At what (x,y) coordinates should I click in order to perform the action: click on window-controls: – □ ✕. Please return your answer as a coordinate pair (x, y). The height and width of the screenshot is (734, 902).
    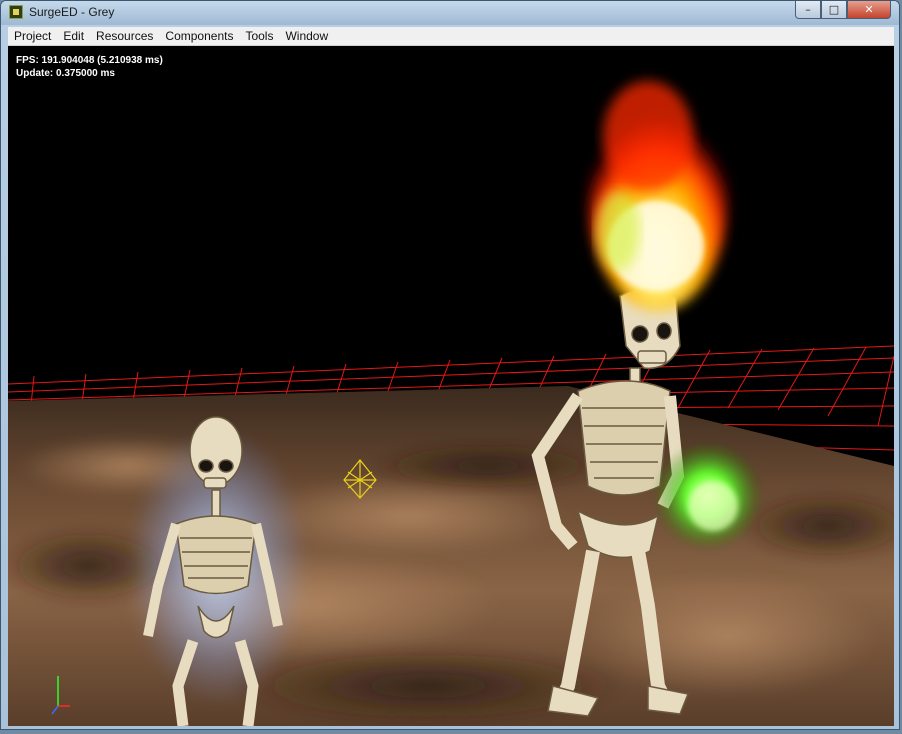
    Looking at the image, I should click on (843, 10).